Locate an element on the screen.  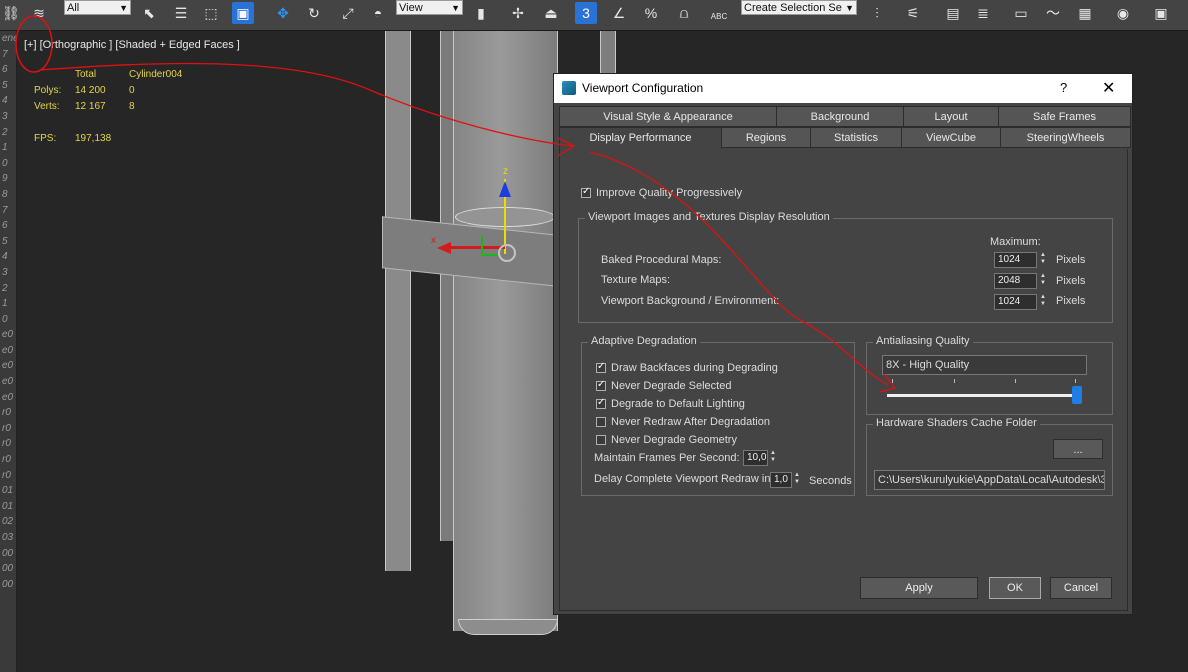
bind-spacewarp-icon: ≋ is located at coordinates (39, 13).